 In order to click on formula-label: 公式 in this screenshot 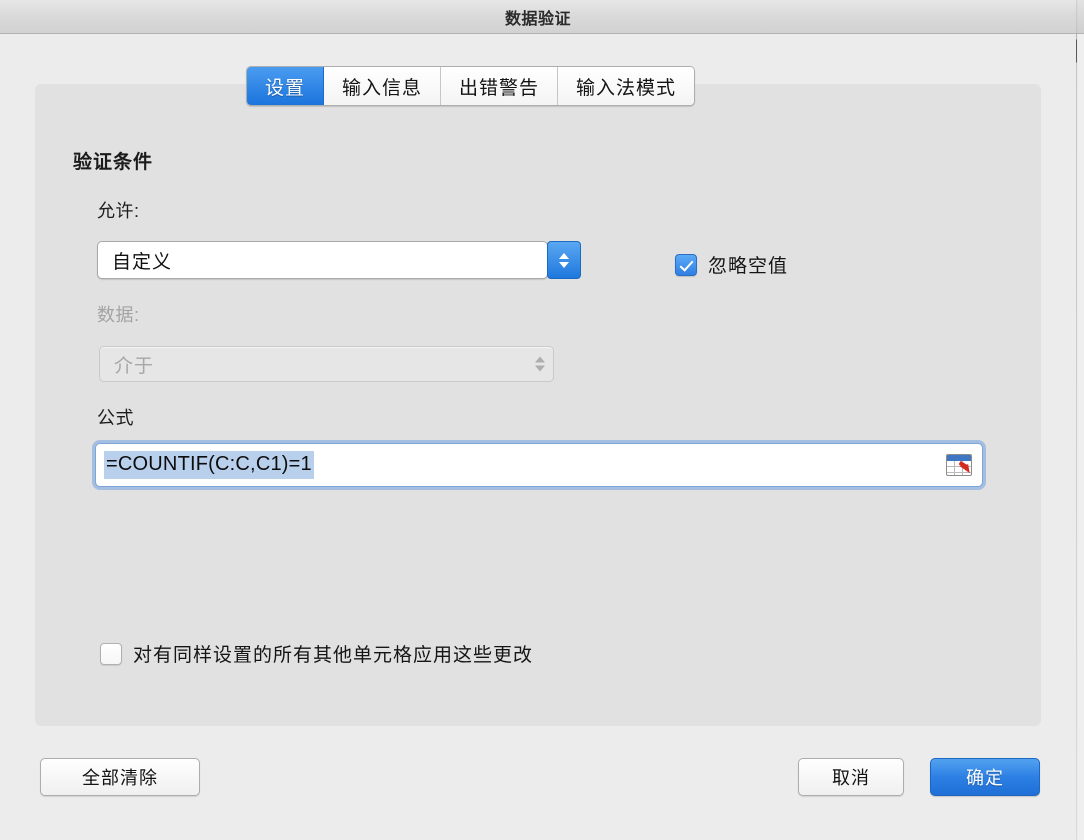, I will do `click(115, 418)`.